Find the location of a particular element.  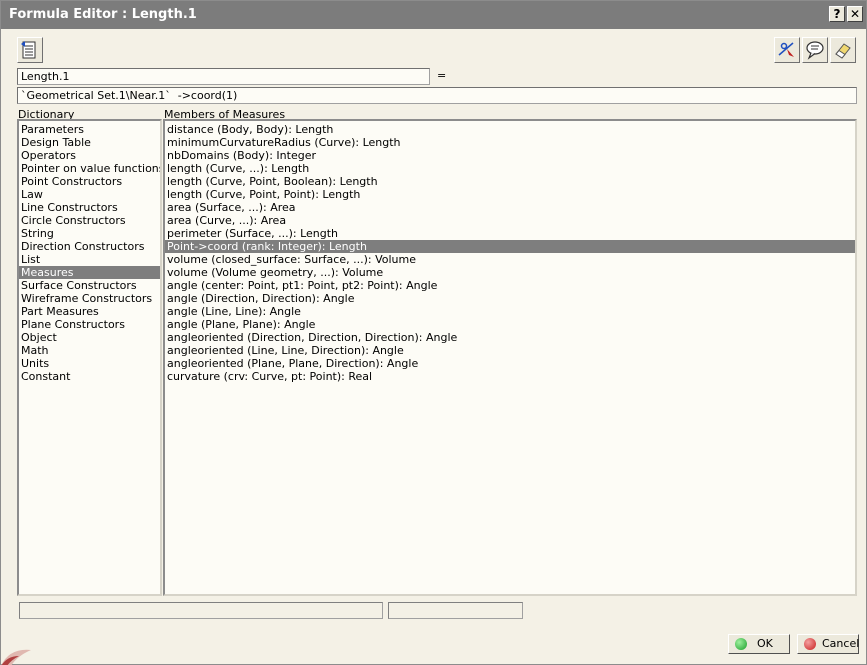

help-icon: ? is located at coordinates (837, 14).